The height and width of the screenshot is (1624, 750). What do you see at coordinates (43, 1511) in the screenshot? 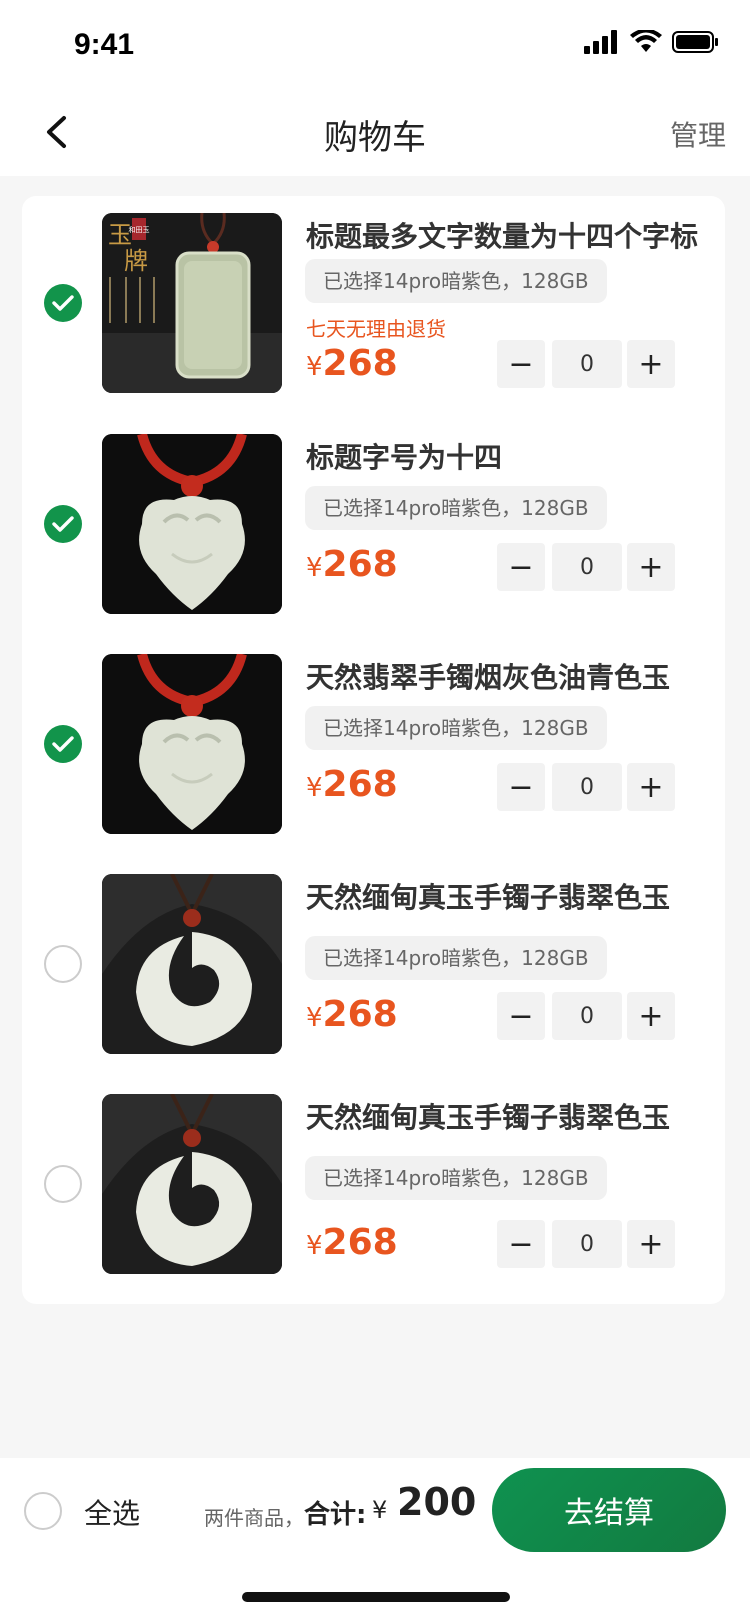
I see `select-all-checkbox` at bounding box center [43, 1511].